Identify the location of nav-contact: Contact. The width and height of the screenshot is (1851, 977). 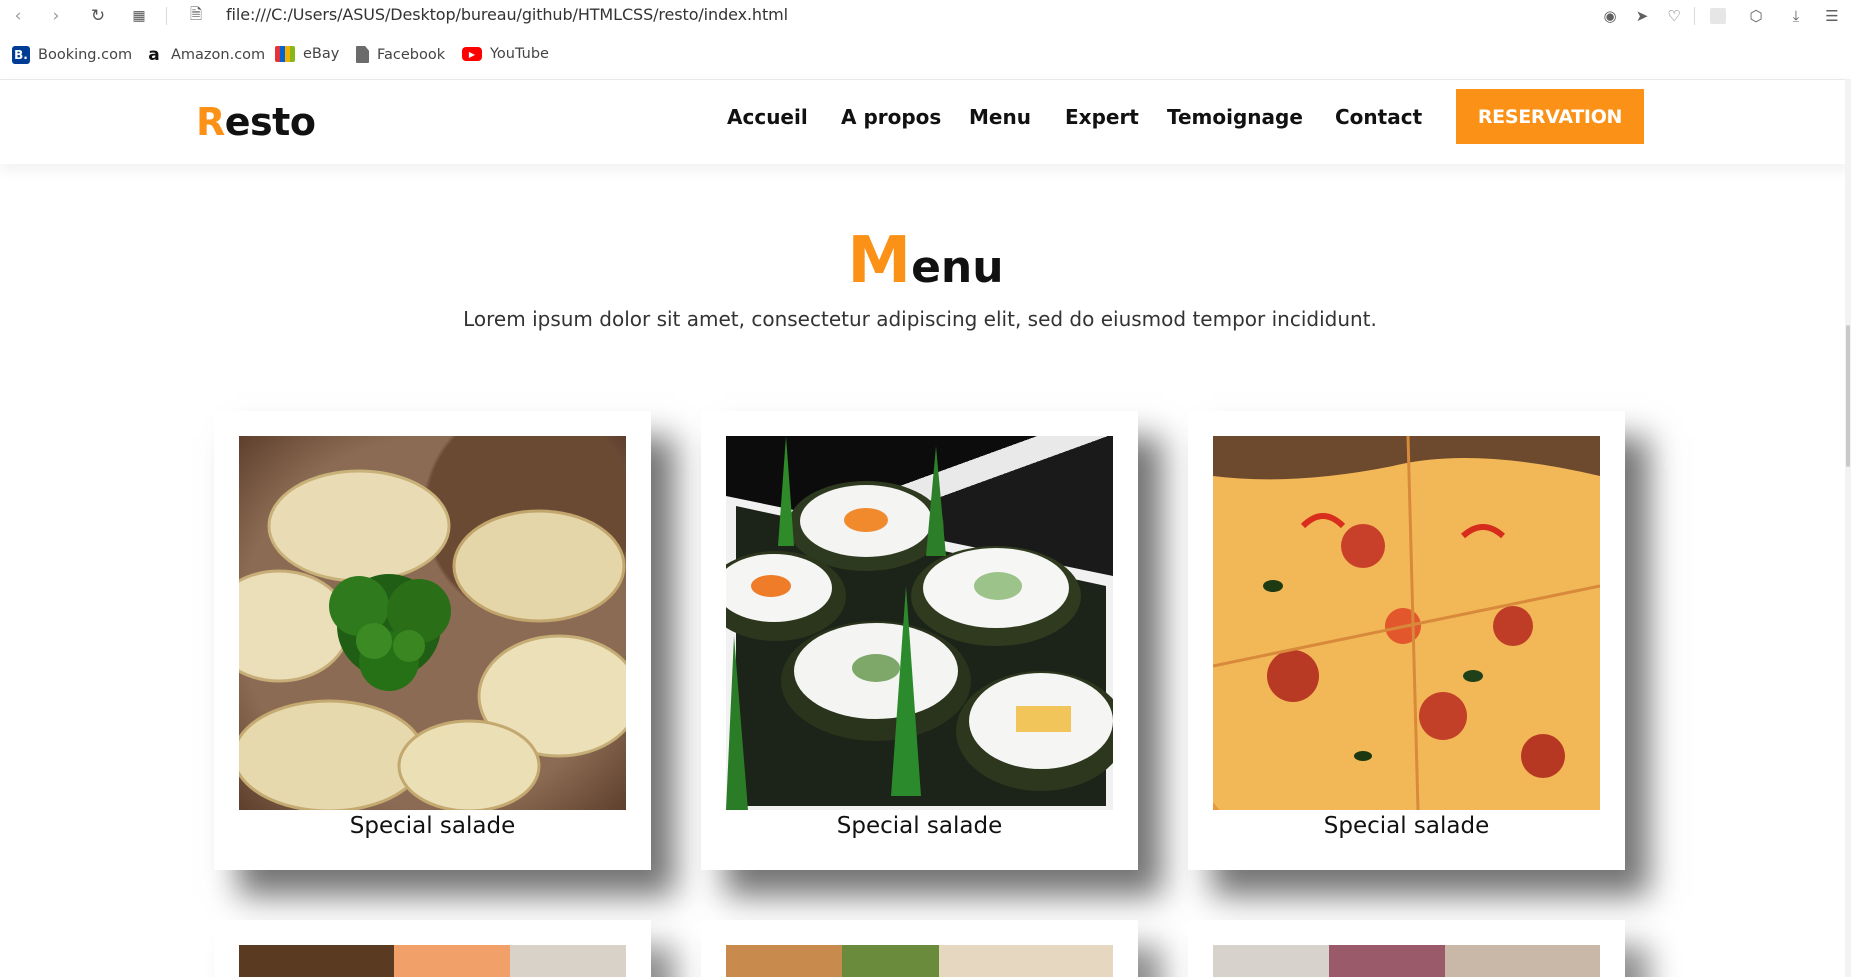
(1378, 117).